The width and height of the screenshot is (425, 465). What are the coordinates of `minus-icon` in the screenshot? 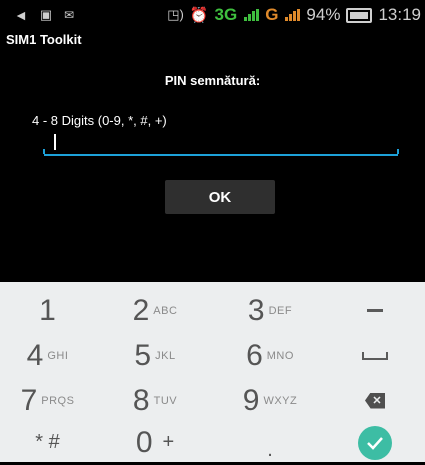 It's located at (375, 310).